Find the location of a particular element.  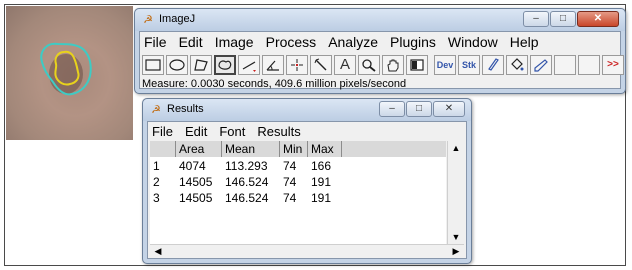

magnifier-tool-icon is located at coordinates (369, 65).